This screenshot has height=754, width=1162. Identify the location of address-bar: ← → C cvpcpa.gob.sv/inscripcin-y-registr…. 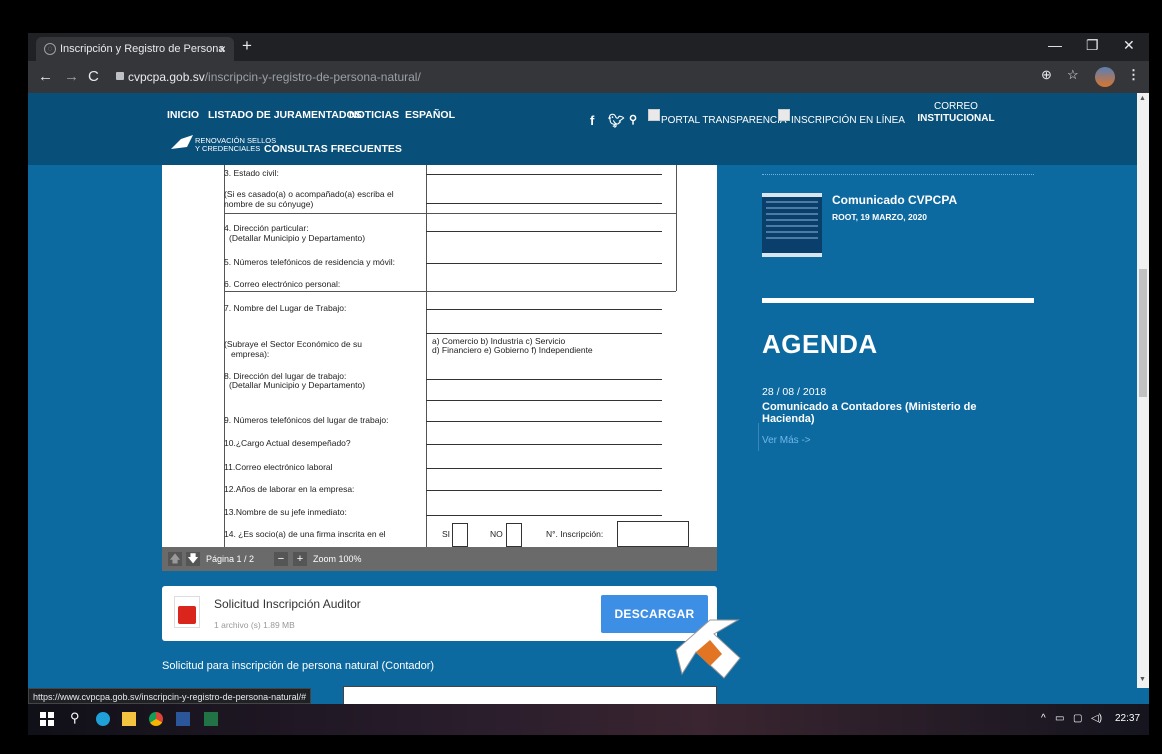
(588, 77).